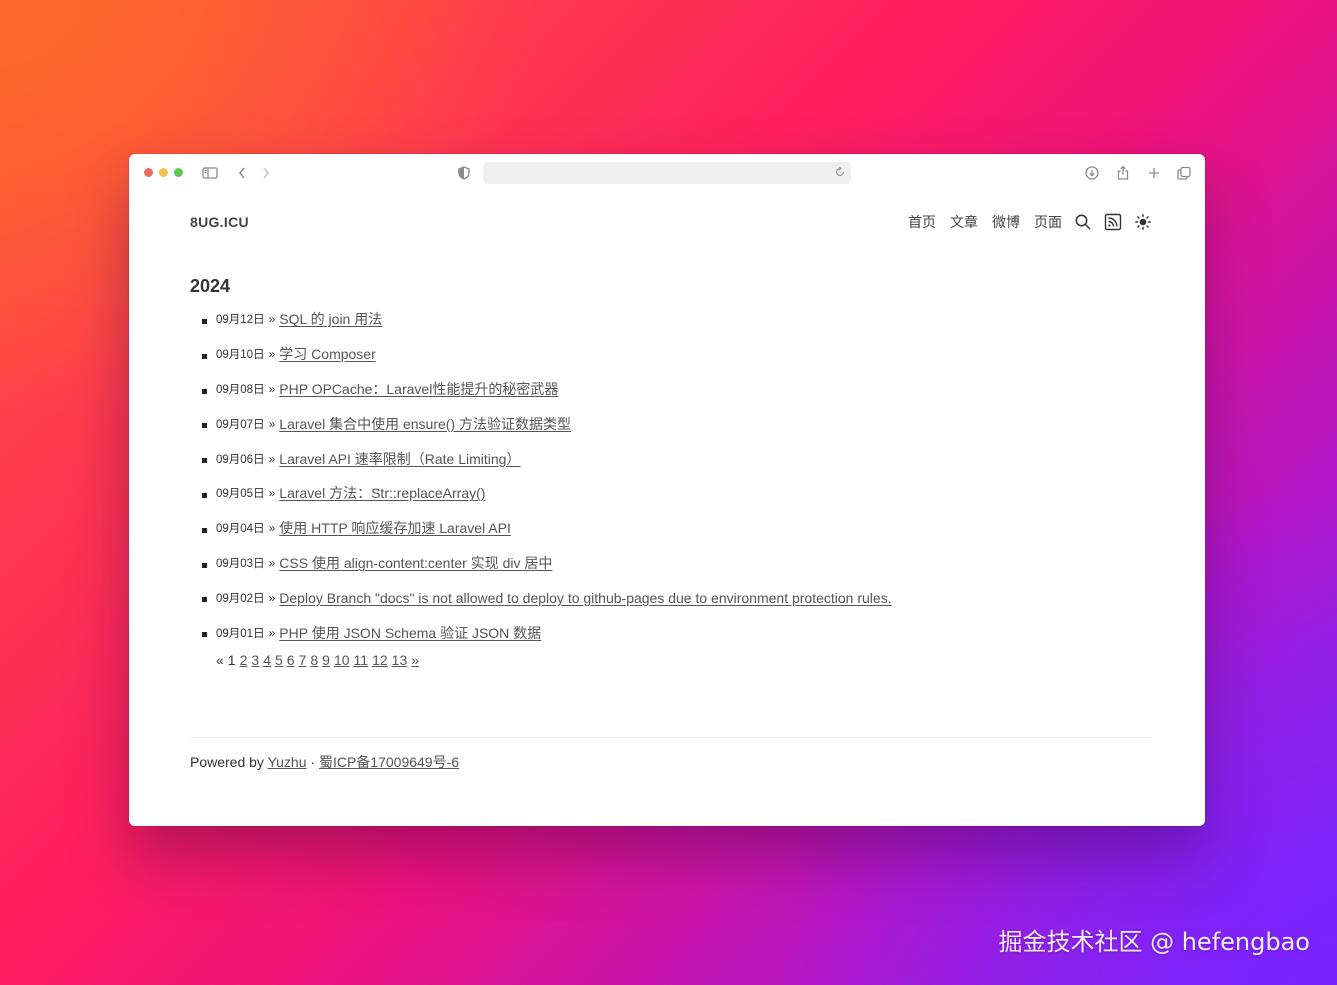  Describe the element at coordinates (1143, 222) in the screenshot. I see `theme-sun-icon` at that location.